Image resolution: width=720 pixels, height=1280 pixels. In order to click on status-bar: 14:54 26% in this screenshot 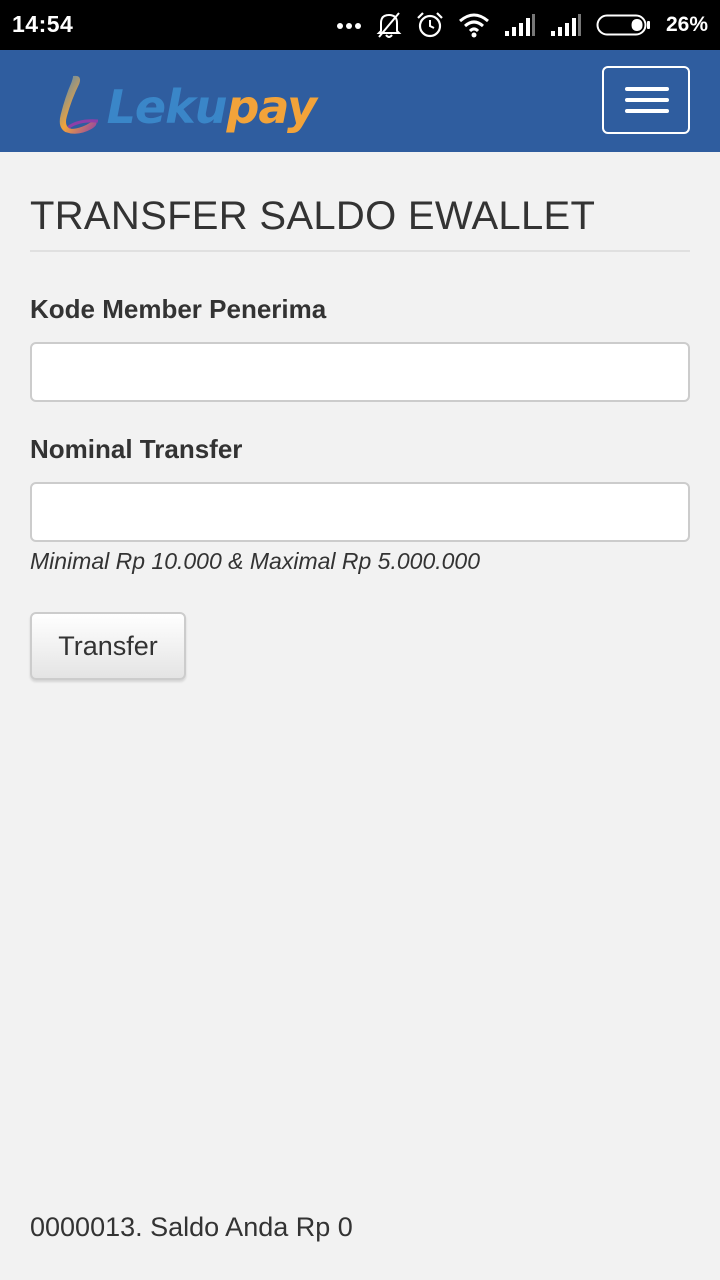, I will do `click(360, 25)`.